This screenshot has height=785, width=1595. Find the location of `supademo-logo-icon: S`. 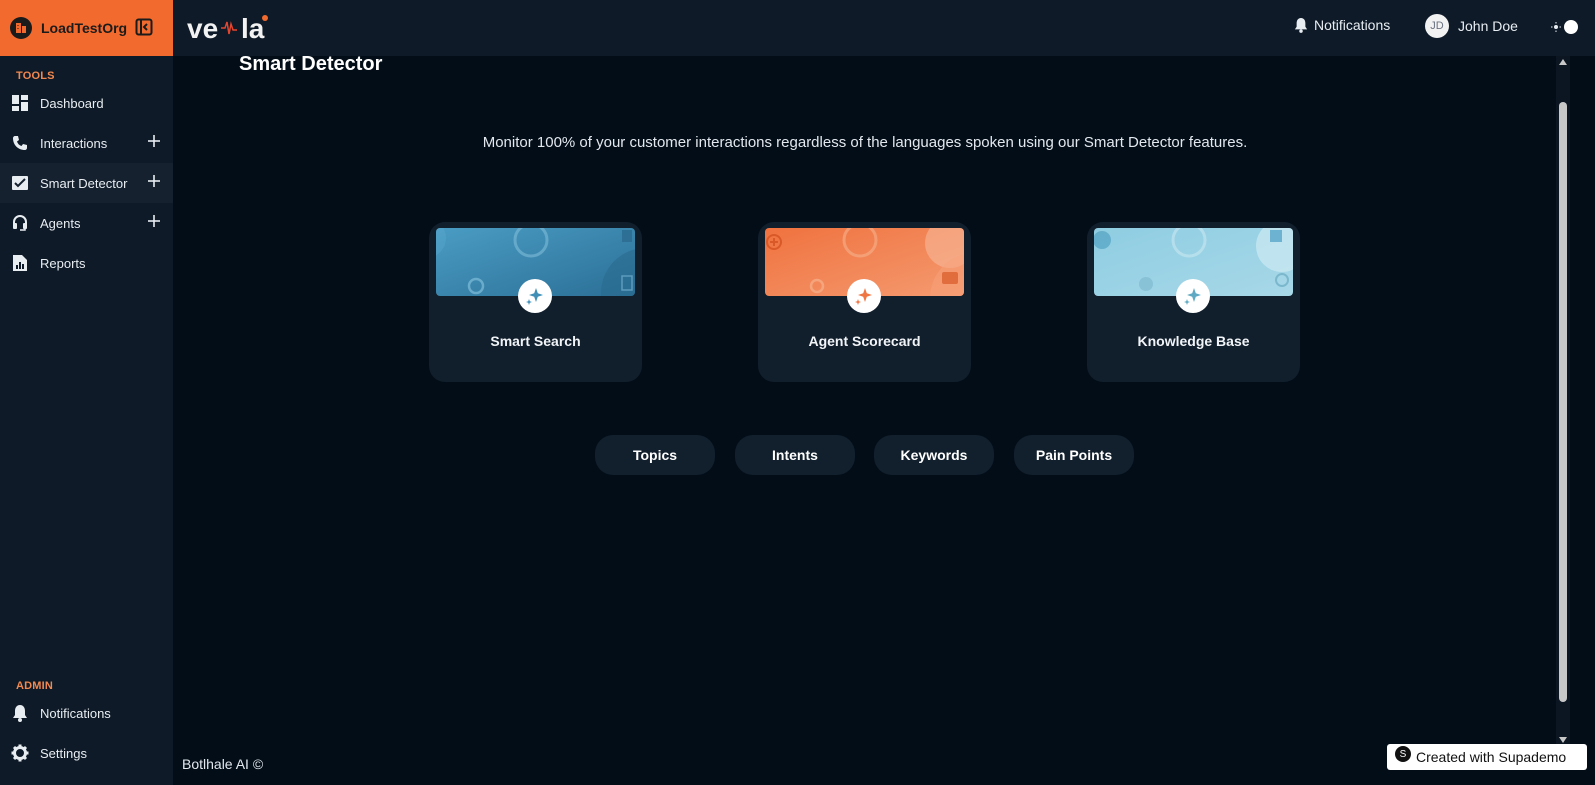

supademo-logo-icon: S is located at coordinates (1403, 754).